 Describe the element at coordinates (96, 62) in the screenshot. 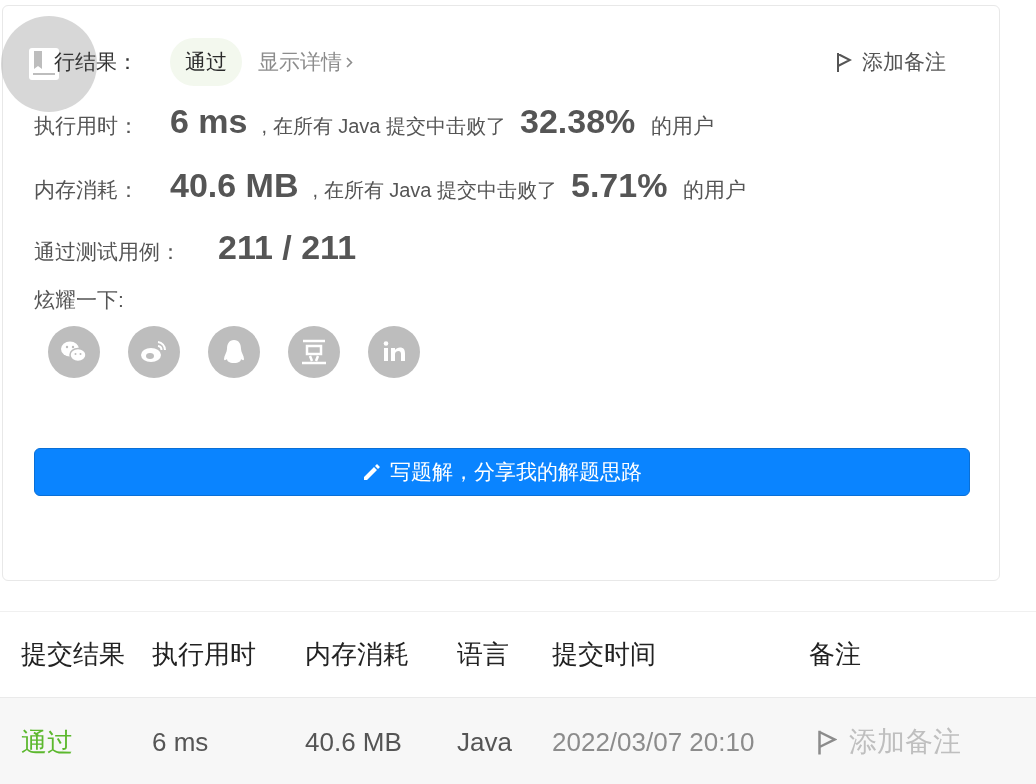

I see `result-label: 行结果：` at that location.